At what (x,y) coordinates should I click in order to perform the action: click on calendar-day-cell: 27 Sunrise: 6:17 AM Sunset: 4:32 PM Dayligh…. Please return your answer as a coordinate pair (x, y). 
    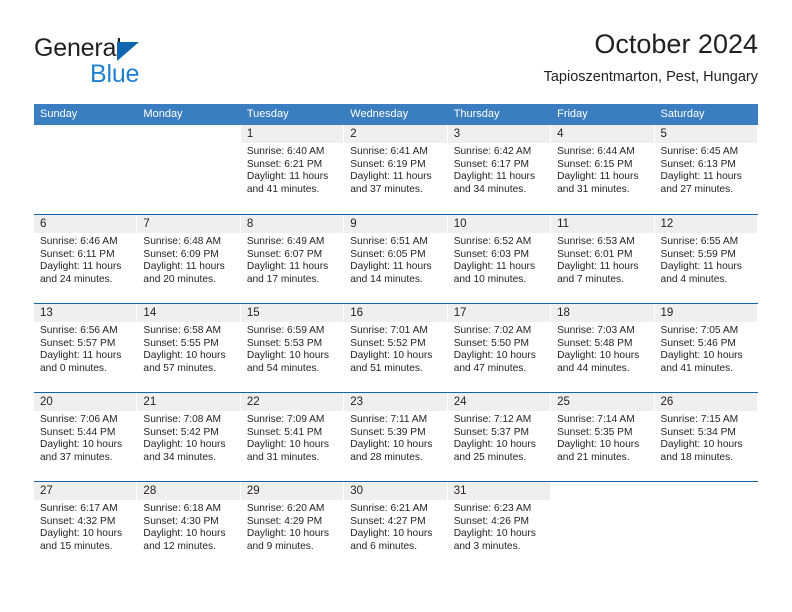
    Looking at the image, I should click on (86, 526).